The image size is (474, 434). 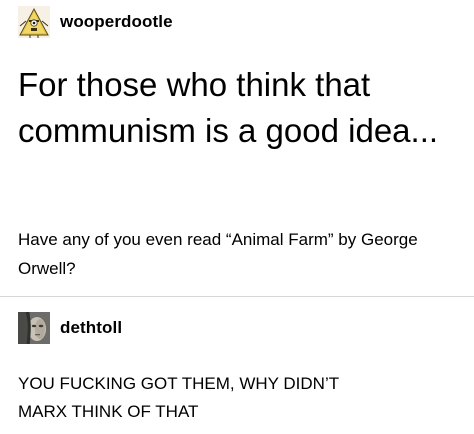 I want to click on triangle-cartoon-avatar-icon, so click(x=34, y=22).